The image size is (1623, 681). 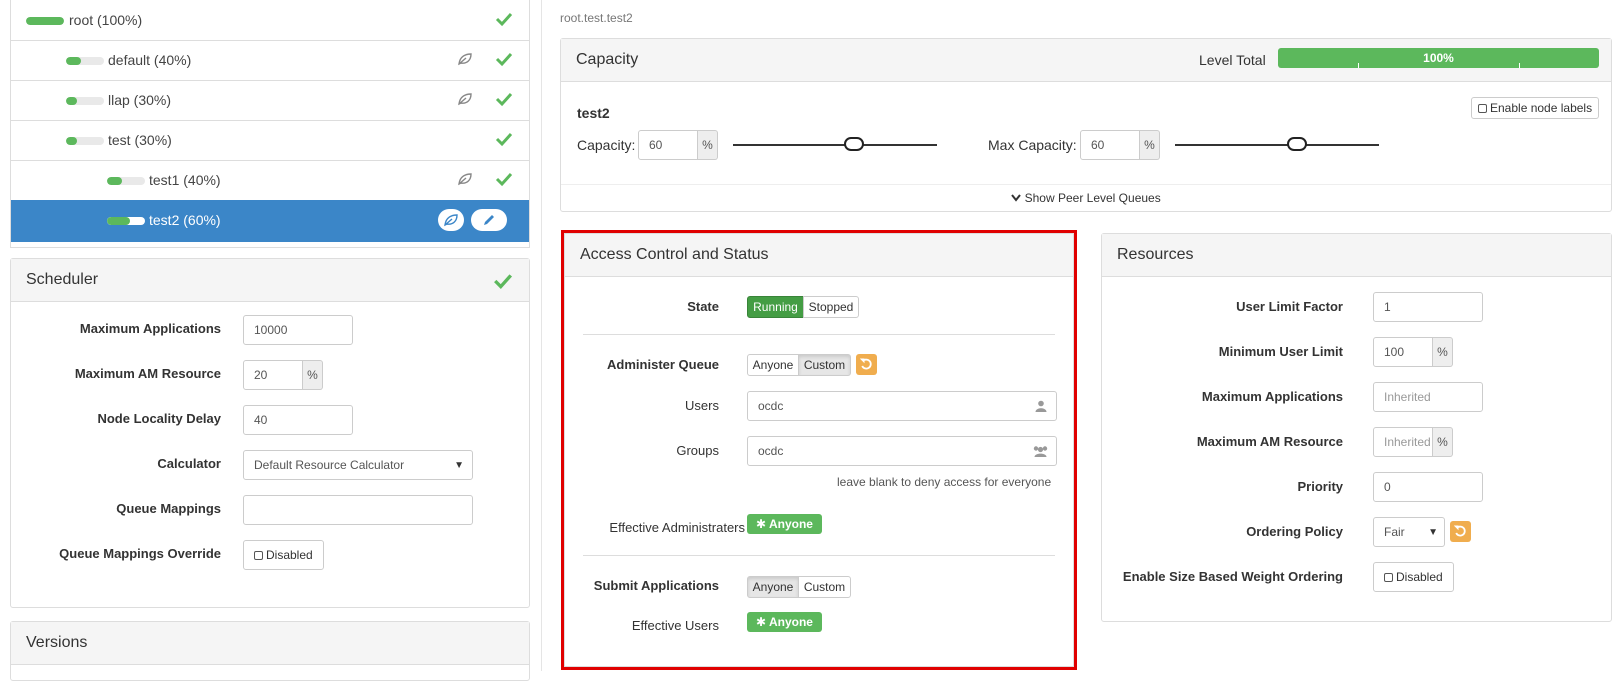 What do you see at coordinates (1356, 255) in the screenshot?
I see `resources-header: Resources` at bounding box center [1356, 255].